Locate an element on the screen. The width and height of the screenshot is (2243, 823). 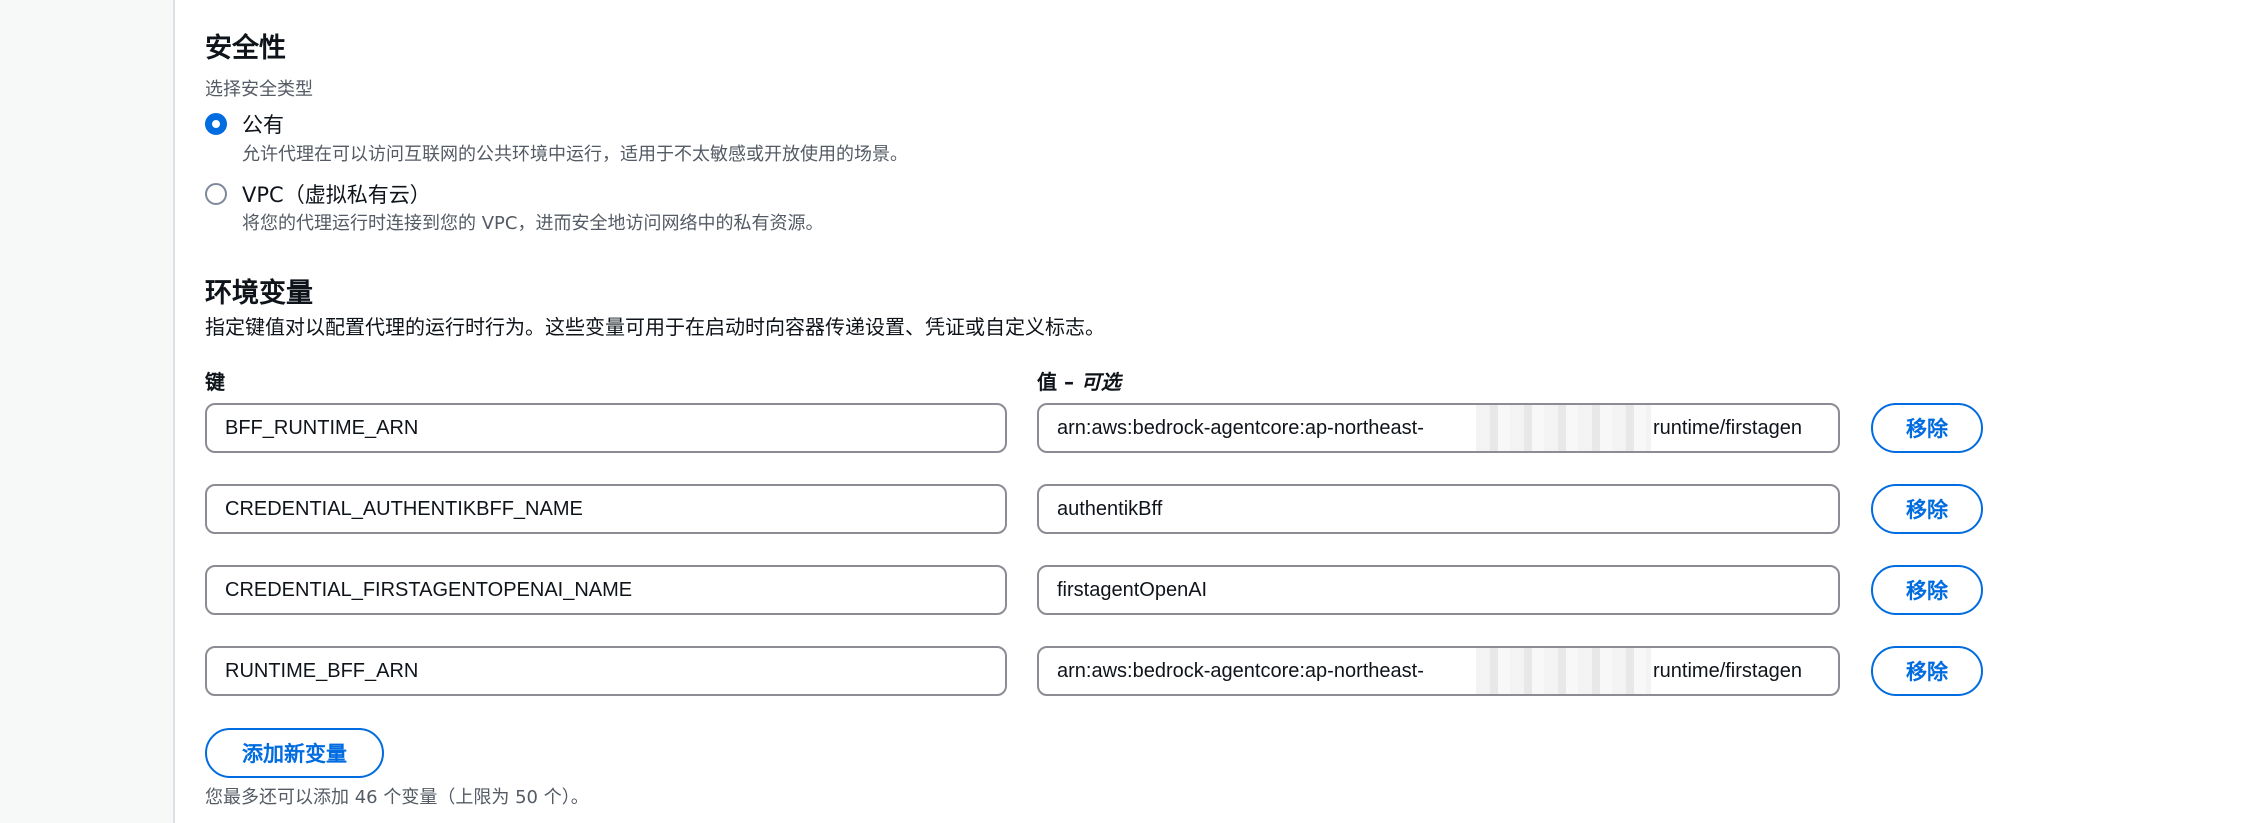
value-column-label: 值 – 可选 is located at coordinates (1079, 382).